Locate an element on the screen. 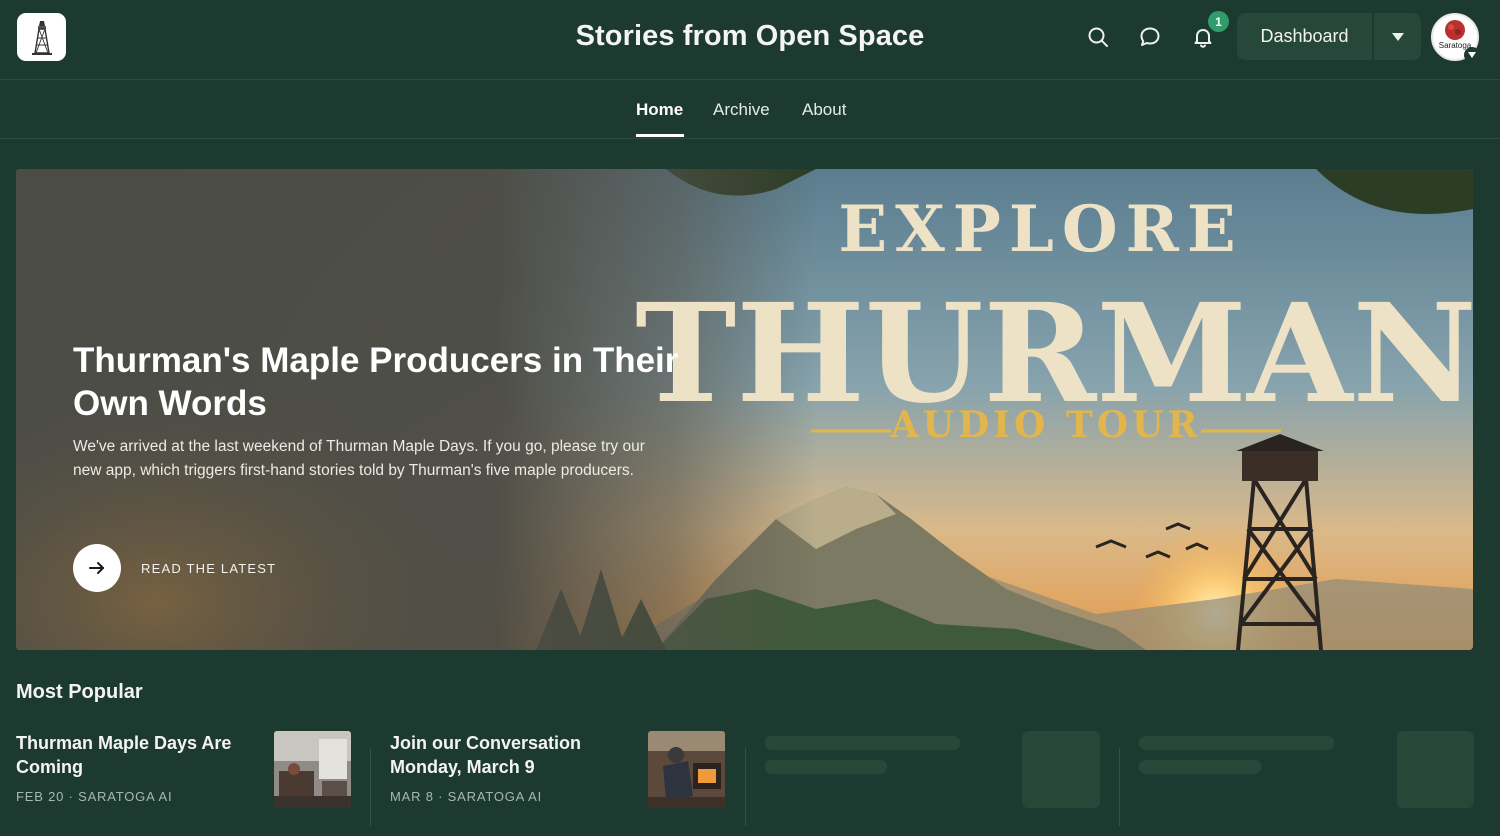 Image resolution: width=1500 pixels, height=836 pixels. primary-nav: Home Archive About is located at coordinates (750, 110).